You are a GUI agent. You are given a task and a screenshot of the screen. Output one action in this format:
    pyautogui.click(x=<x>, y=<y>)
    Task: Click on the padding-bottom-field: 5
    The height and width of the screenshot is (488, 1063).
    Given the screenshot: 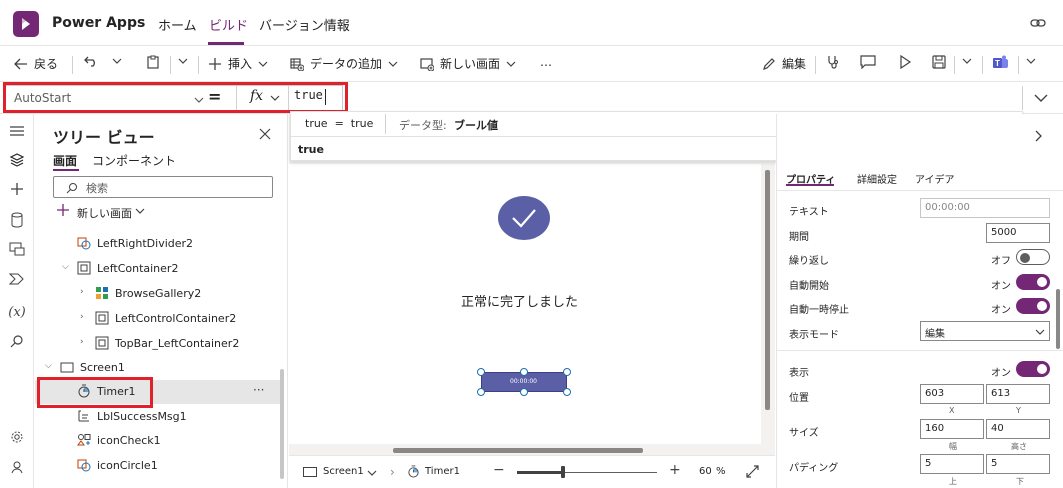 What is the action you would take?
    pyautogui.click(x=1018, y=464)
    